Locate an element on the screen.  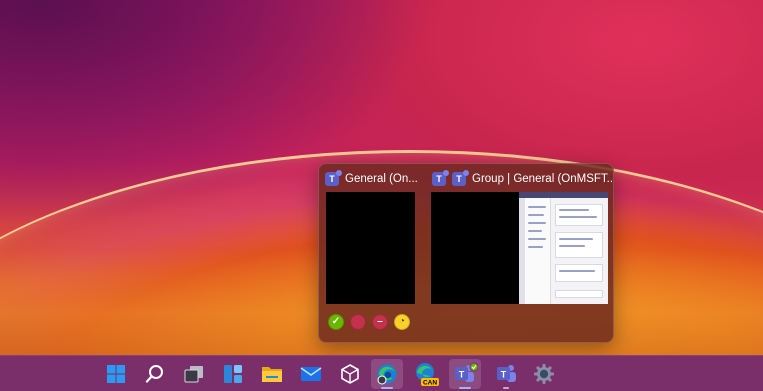
task-view-icon is located at coordinates (193, 374).